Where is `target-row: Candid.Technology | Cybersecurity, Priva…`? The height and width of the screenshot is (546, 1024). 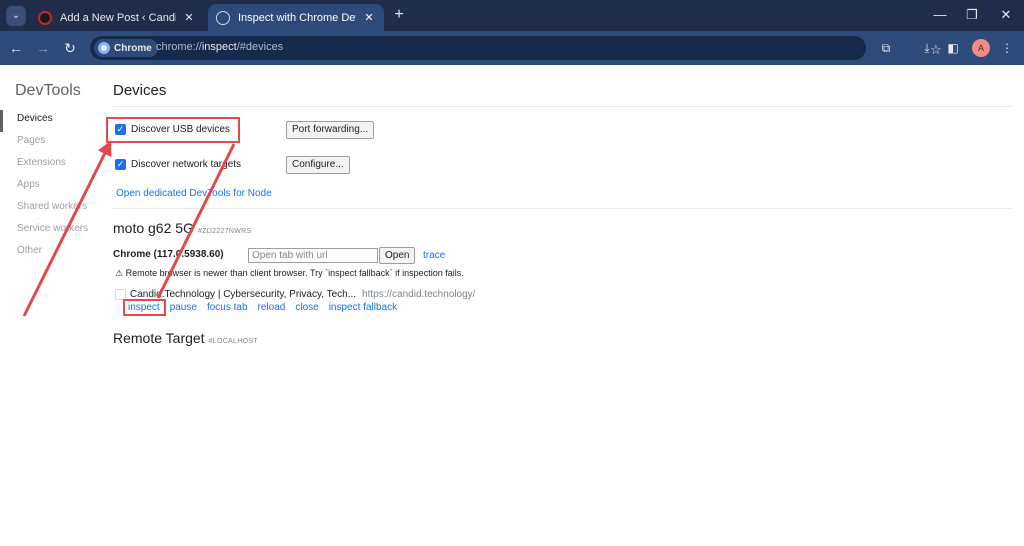 target-row: Candid.Technology | Cybersecurity, Priva… is located at coordinates (295, 294).